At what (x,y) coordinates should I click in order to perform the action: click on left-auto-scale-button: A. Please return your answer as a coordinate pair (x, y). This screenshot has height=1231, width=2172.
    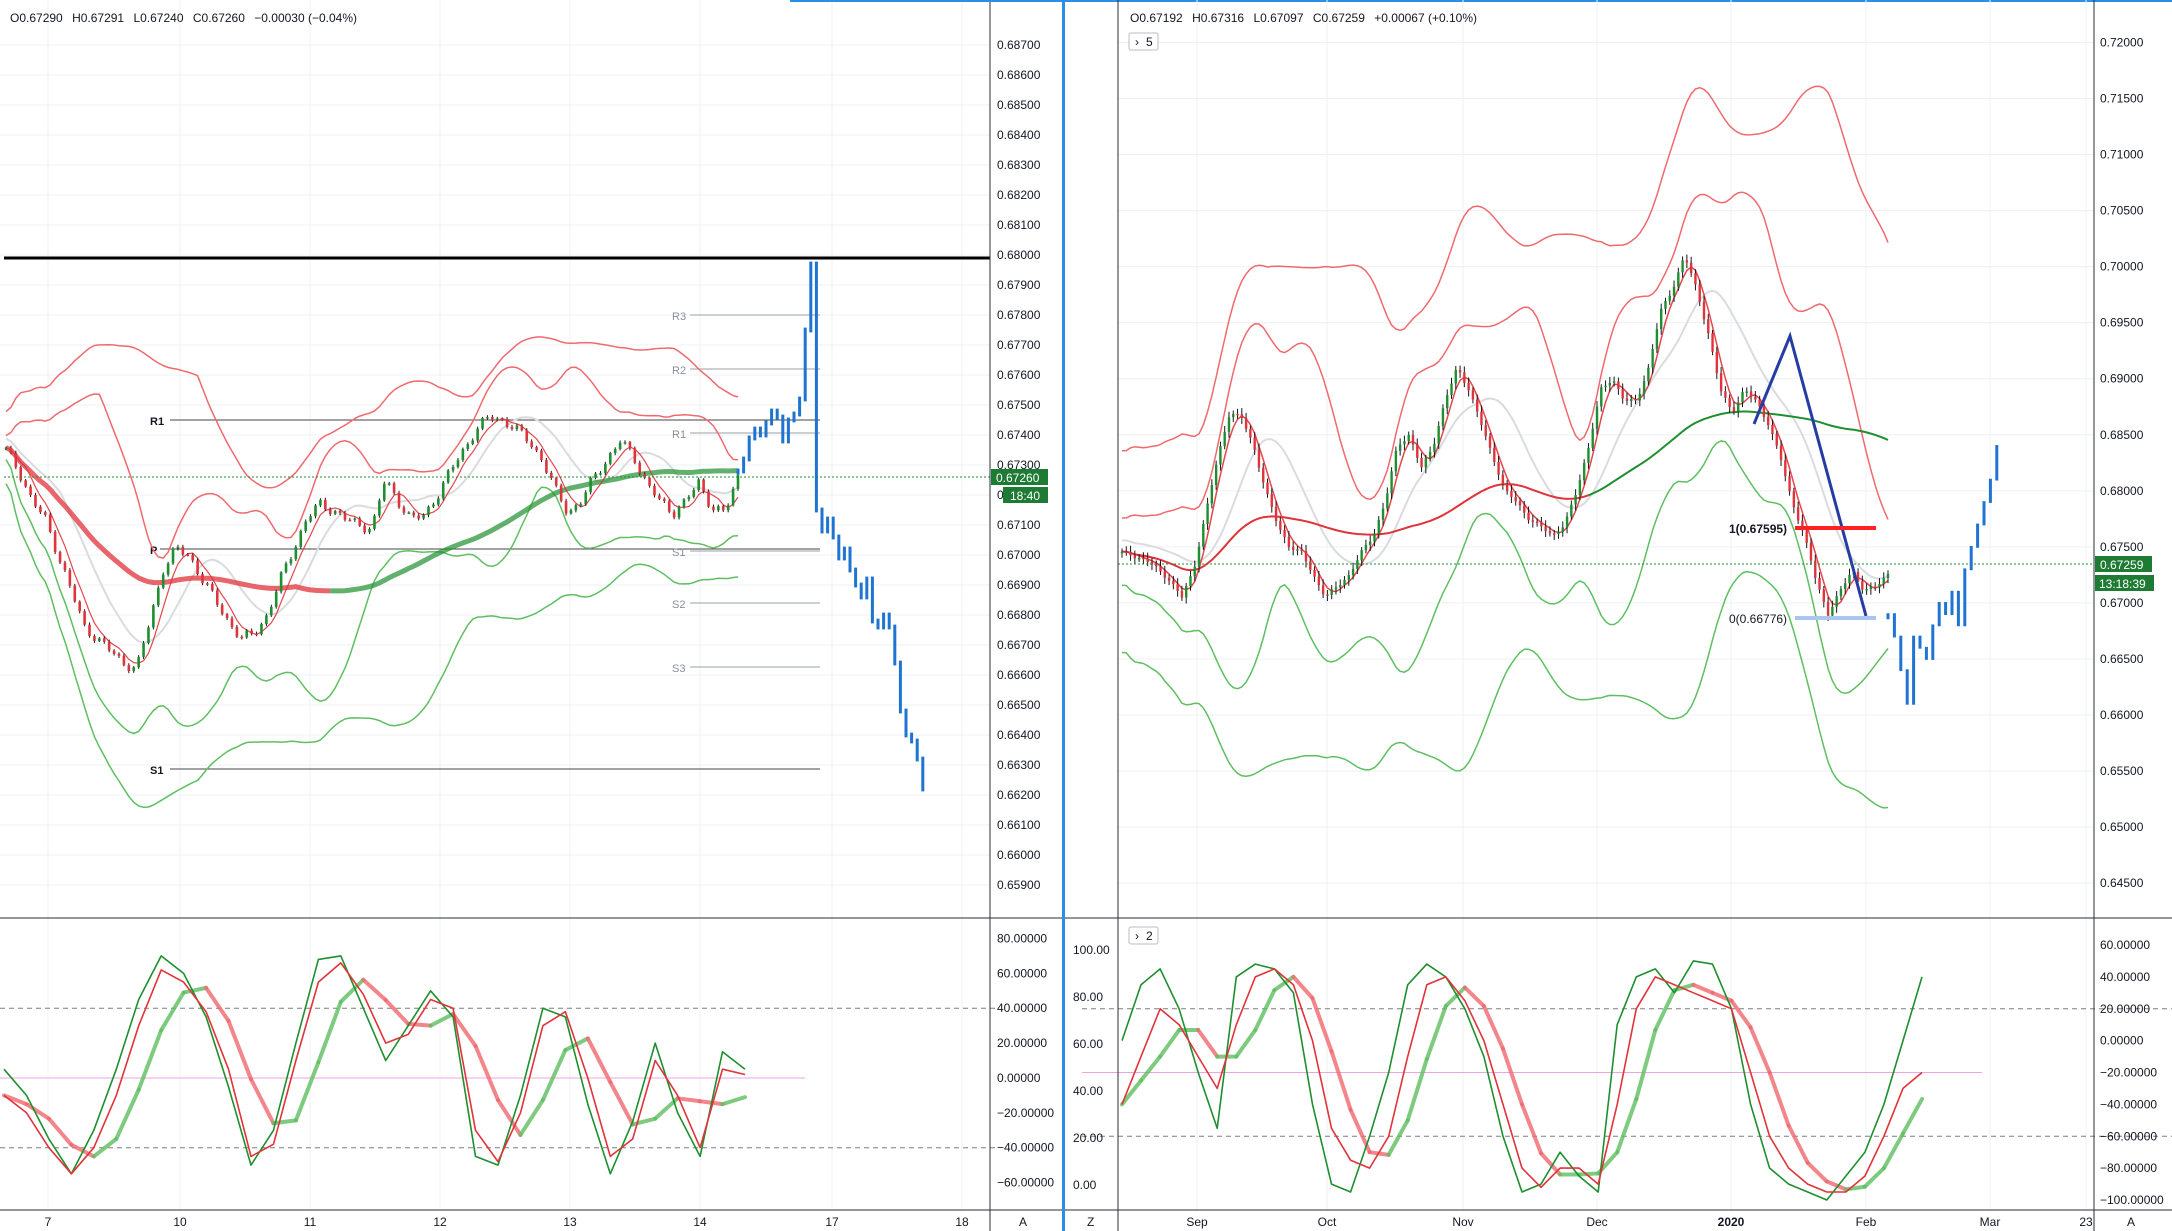
    Looking at the image, I should click on (1023, 1222).